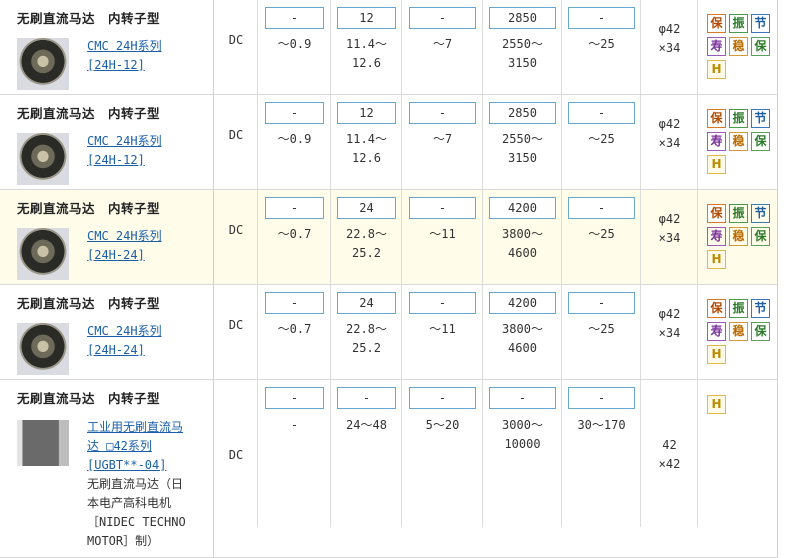 The image size is (788, 558). I want to click on spec-cell: 4200 3800～ 4600, so click(522, 332).